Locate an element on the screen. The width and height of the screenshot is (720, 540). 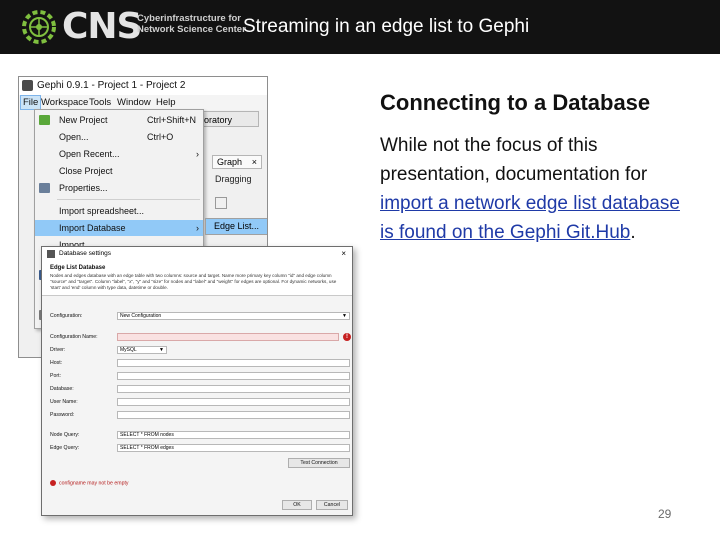
tab-graph: Graph × is located at coordinates (237, 162).